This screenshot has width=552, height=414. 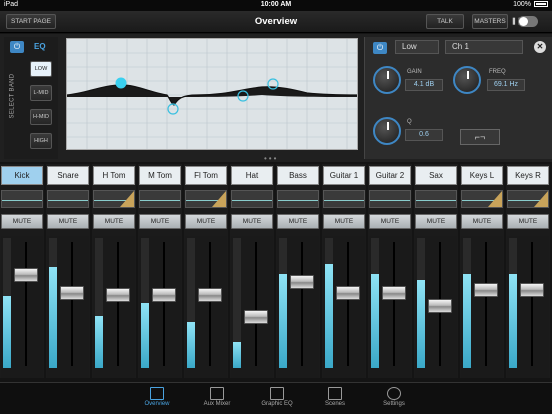 What do you see at coordinates (276, 22) in the screenshot?
I see `top-header: START PAGE Overview TALK MASTERS ❚❚` at bounding box center [276, 22].